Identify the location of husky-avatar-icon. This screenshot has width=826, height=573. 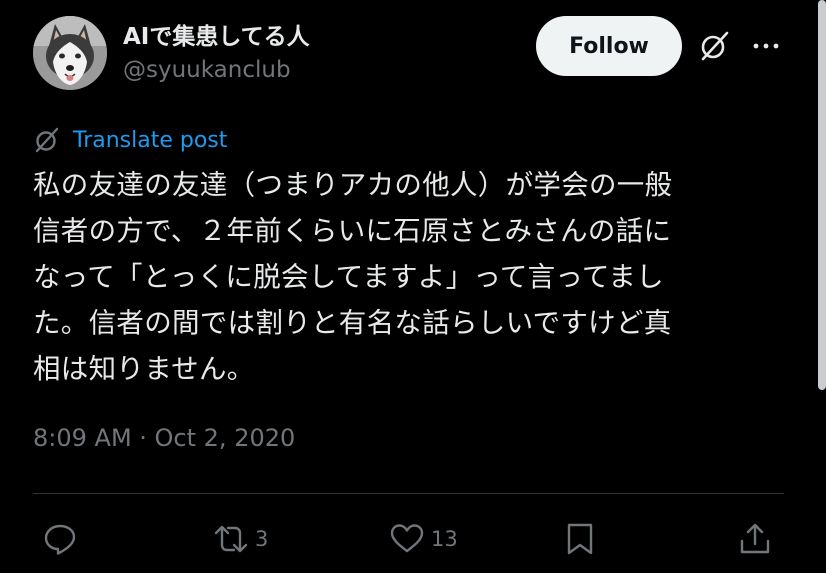
(70, 53).